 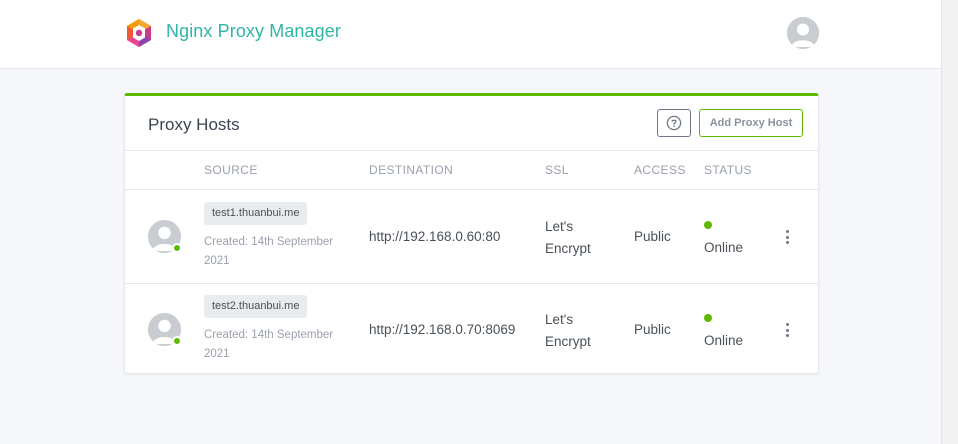 I want to click on question-circle-icon, so click(x=674, y=123).